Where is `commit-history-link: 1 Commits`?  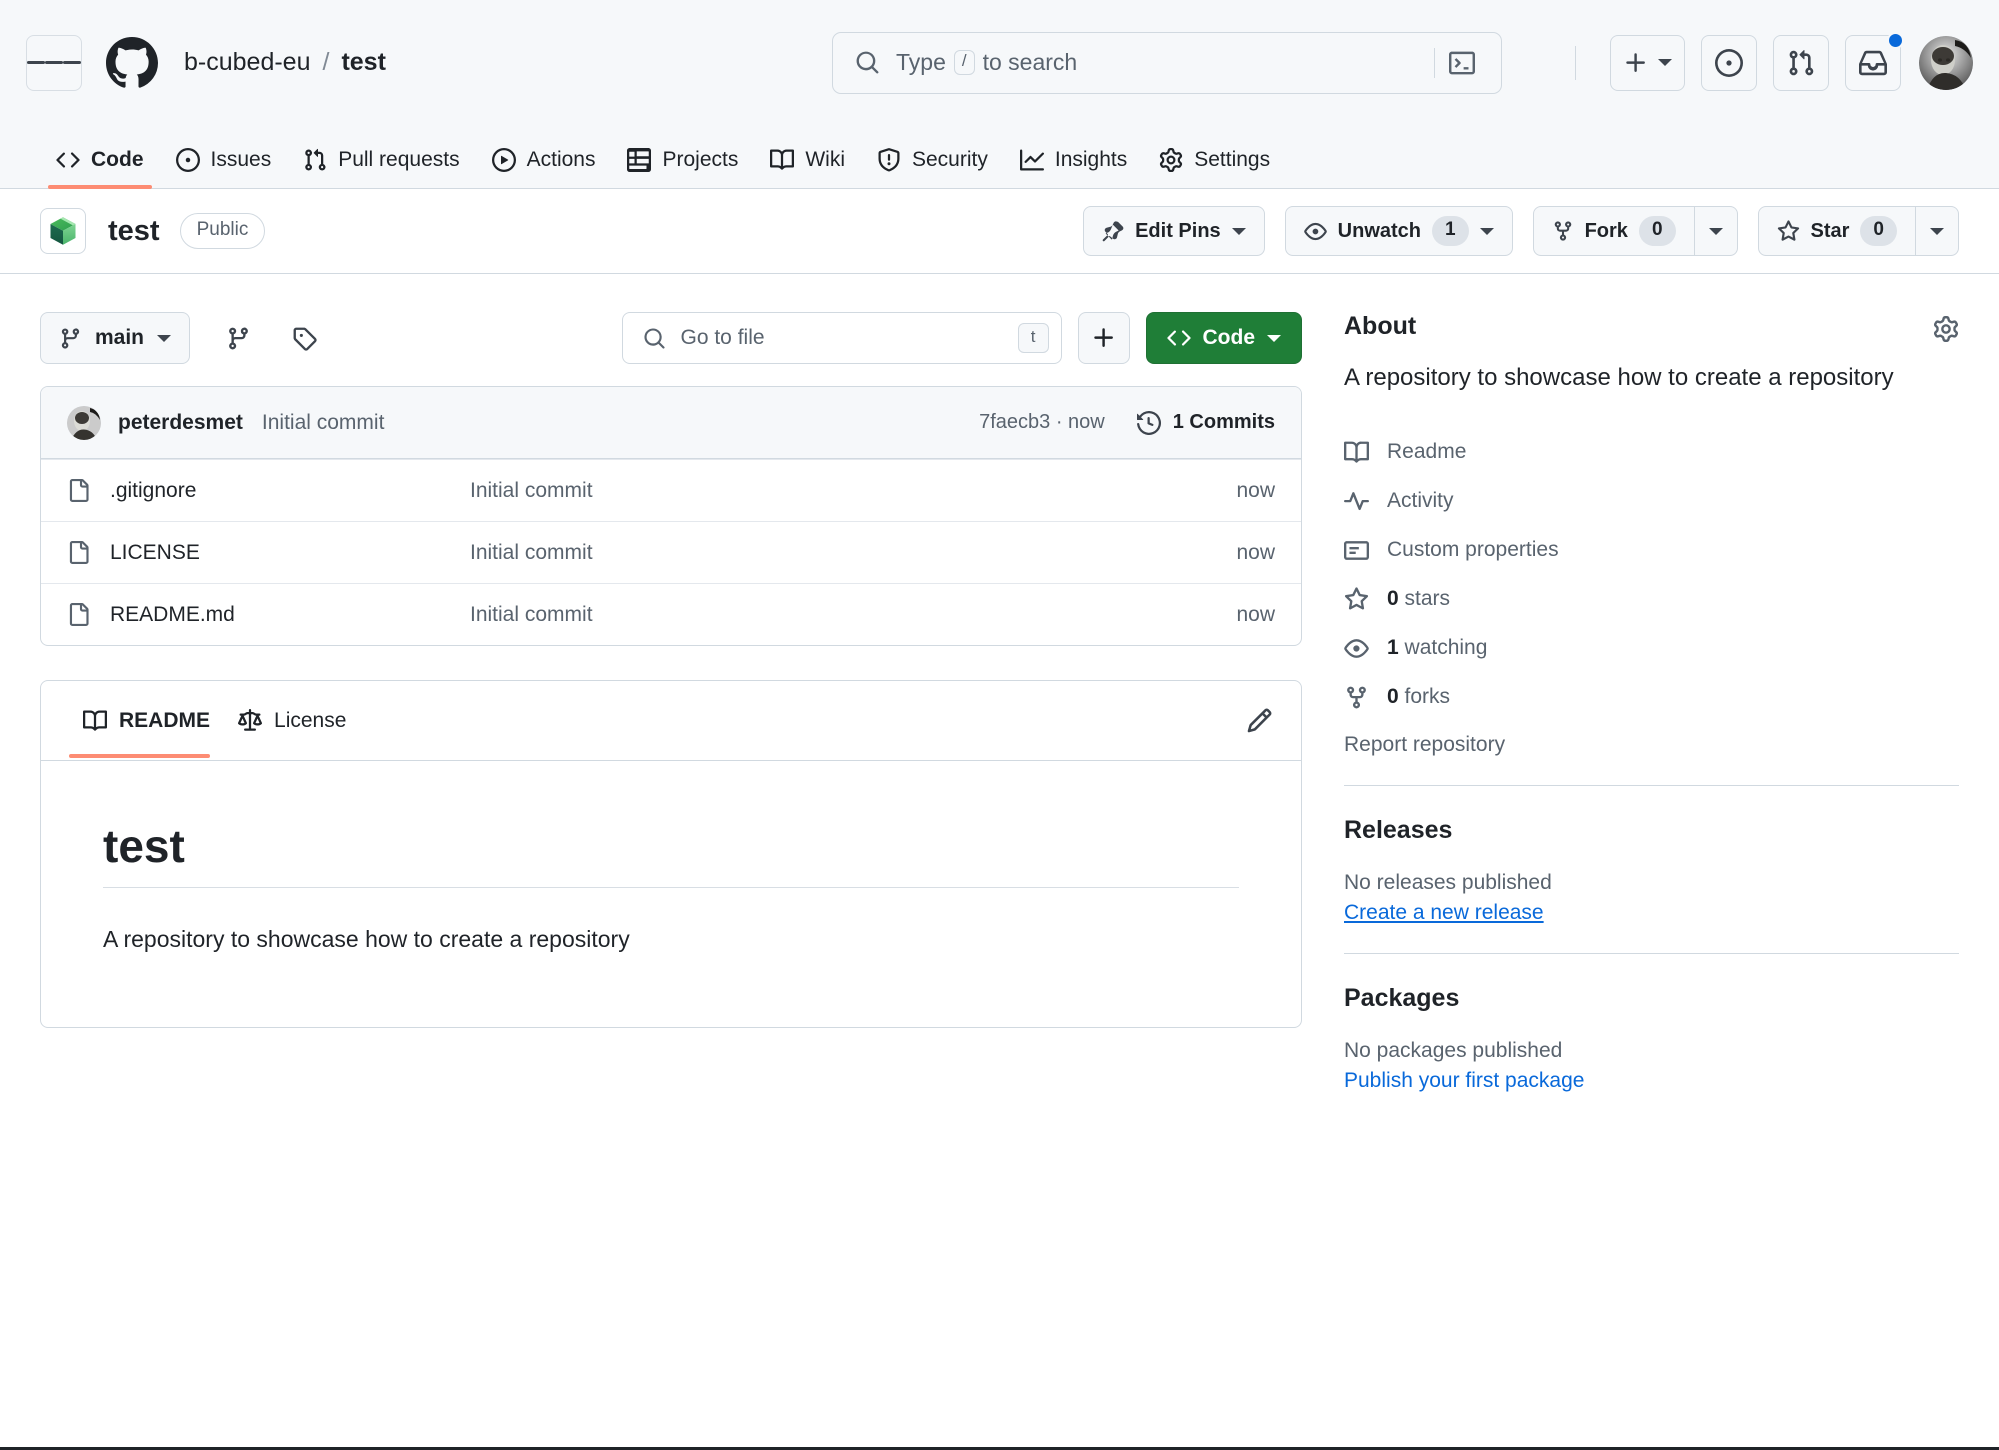 commit-history-link: 1 Commits is located at coordinates (1205, 422).